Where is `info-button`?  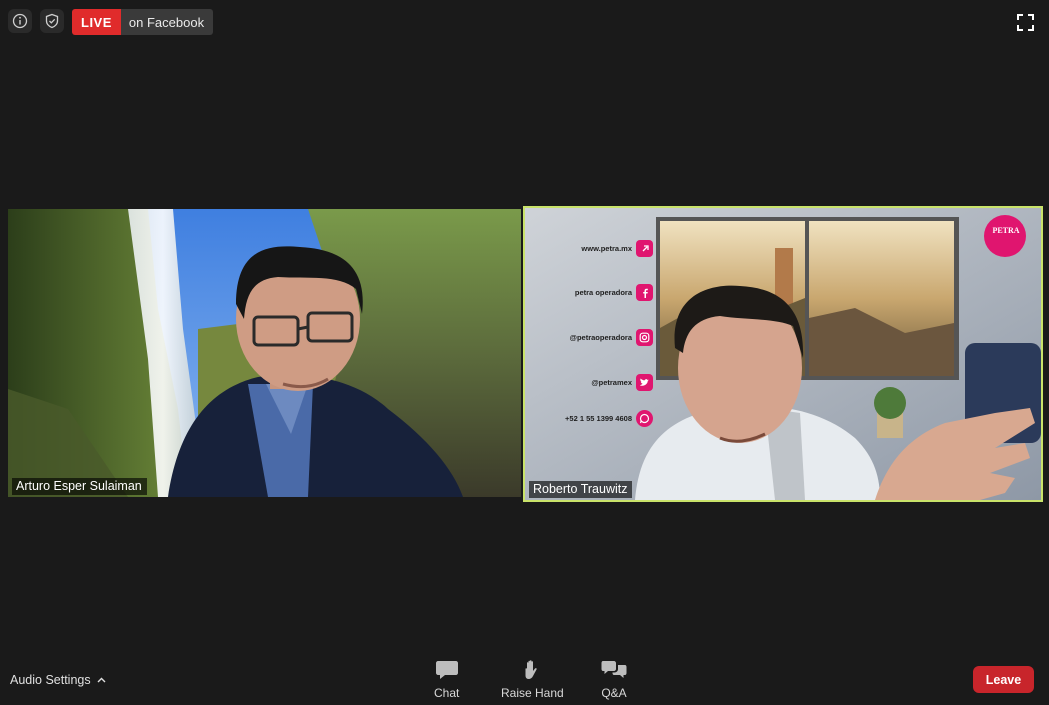 info-button is located at coordinates (20, 21).